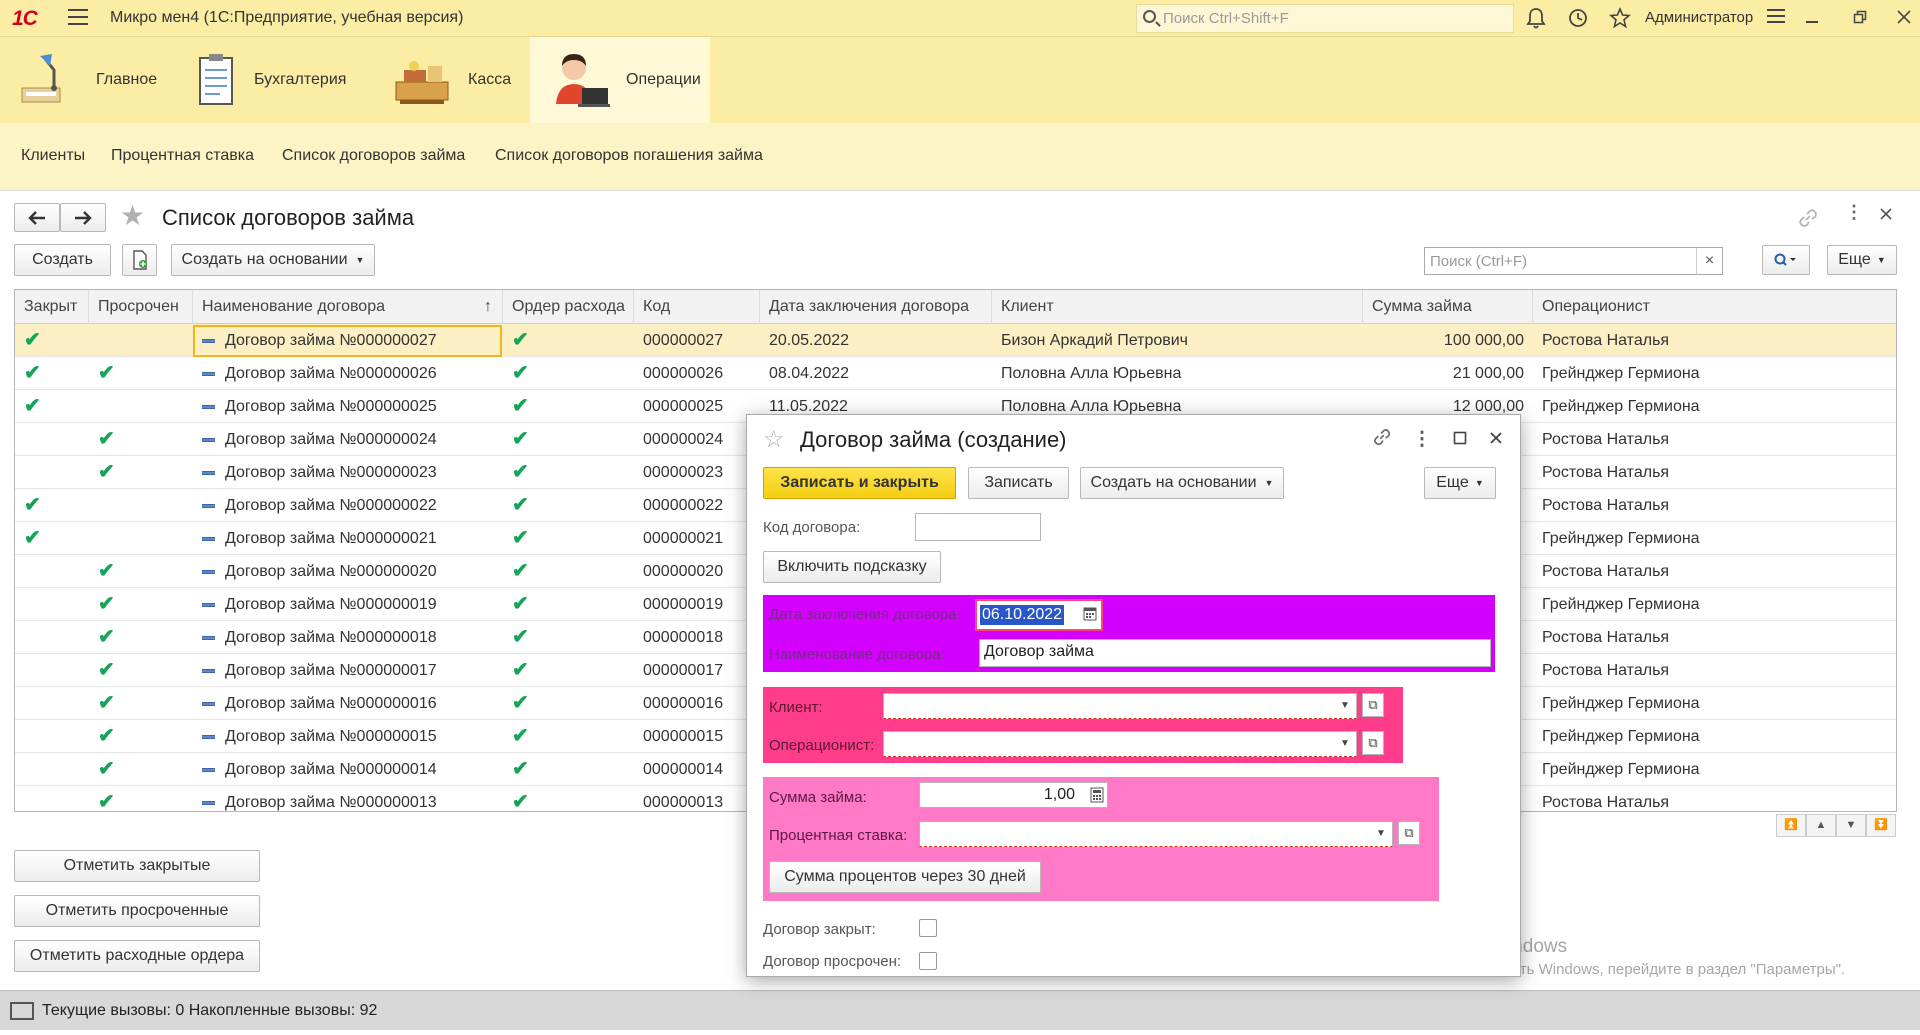 This screenshot has width=1920, height=1035. What do you see at coordinates (1573, 261) in the screenshot?
I see `list-search-input: Поиск (Ctrl+F) ×` at bounding box center [1573, 261].